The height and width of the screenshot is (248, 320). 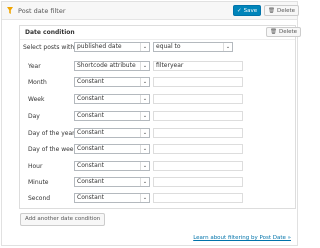 I want to click on hour-value-input, so click(x=198, y=166).